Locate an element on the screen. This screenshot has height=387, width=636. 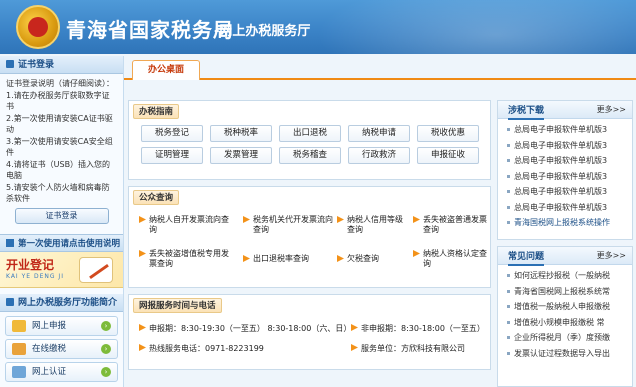
guide-button: 税收优惠 is located at coordinates (448, 133).